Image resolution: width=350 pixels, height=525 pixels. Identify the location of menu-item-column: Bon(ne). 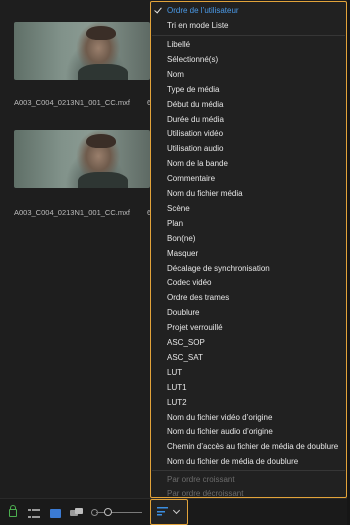
(181, 239).